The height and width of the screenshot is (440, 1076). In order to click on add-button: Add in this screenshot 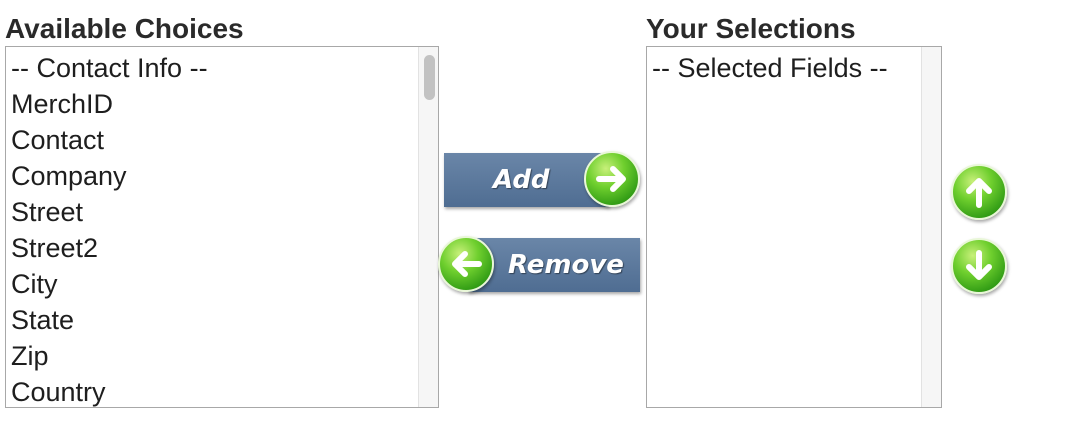, I will do `click(542, 179)`.